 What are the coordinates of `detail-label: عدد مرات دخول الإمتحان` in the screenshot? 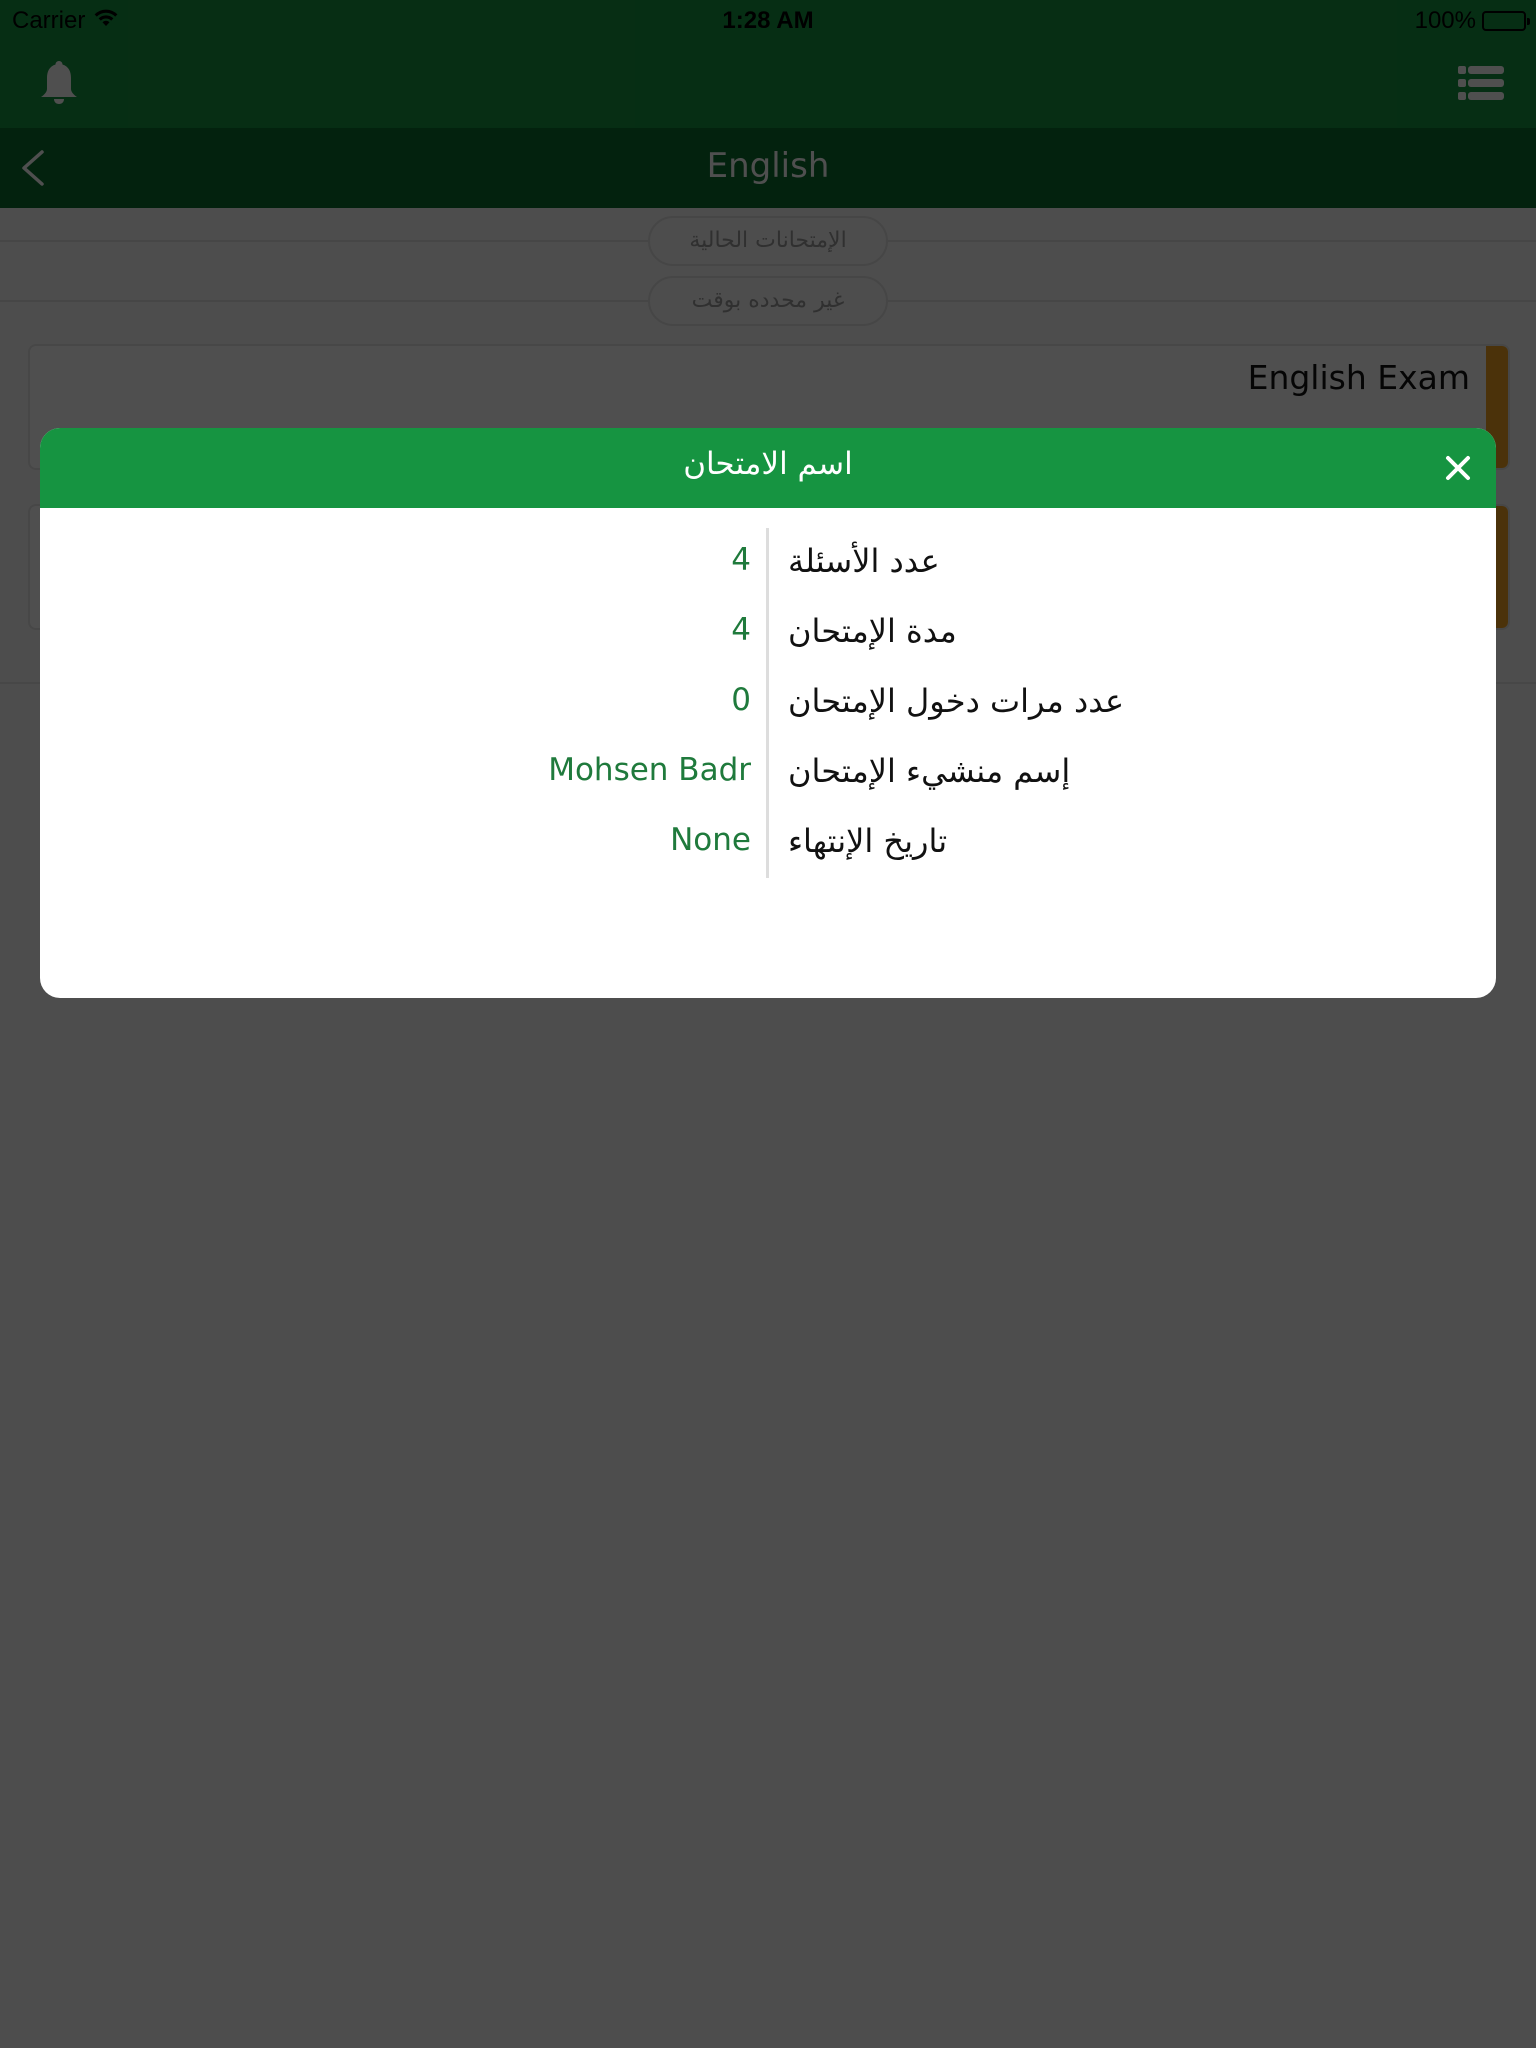 It's located at (956, 701).